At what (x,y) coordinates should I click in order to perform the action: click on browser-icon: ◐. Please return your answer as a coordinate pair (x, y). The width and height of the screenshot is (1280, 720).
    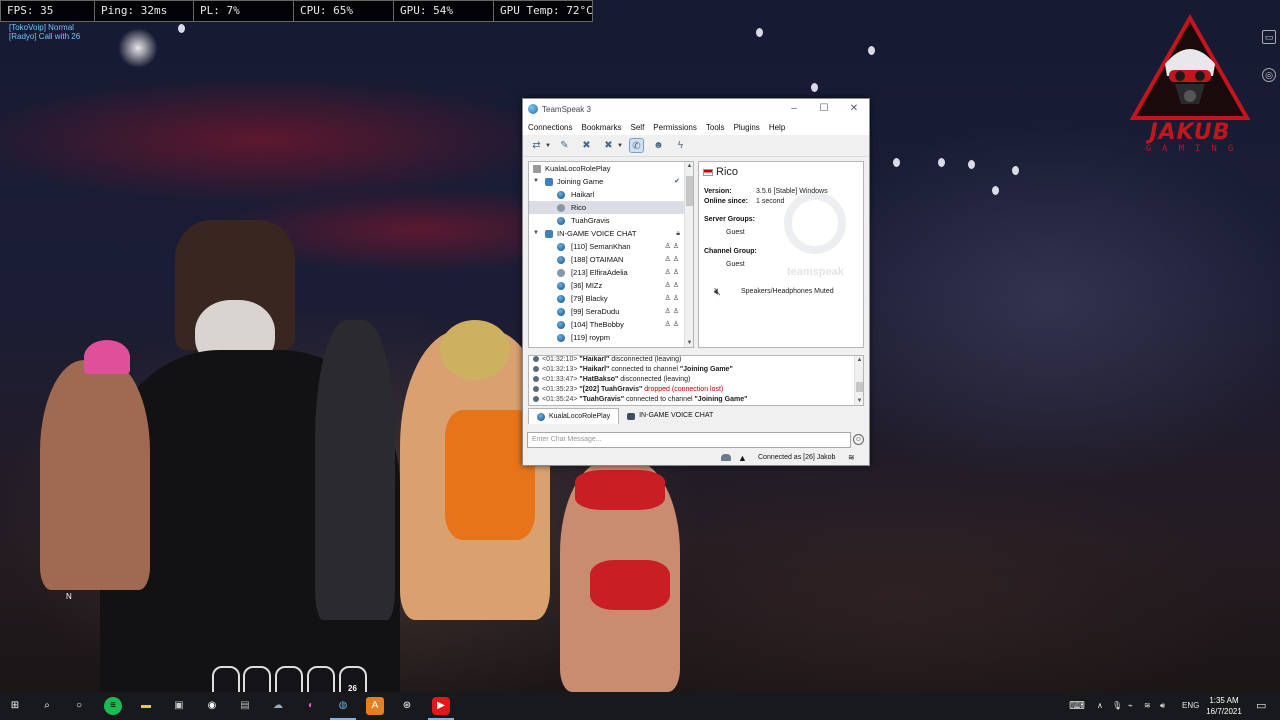
    Looking at the image, I should click on (311, 706).